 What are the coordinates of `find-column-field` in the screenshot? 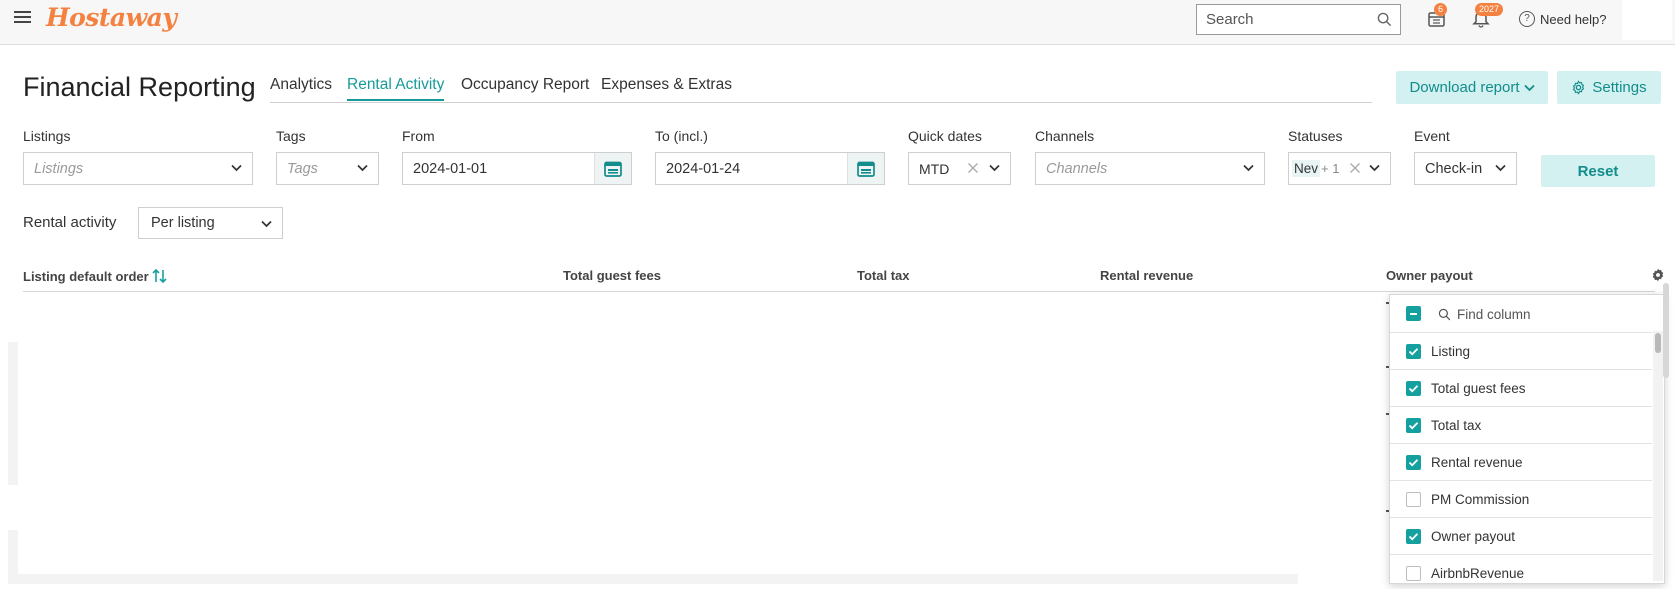 It's located at (1538, 314).